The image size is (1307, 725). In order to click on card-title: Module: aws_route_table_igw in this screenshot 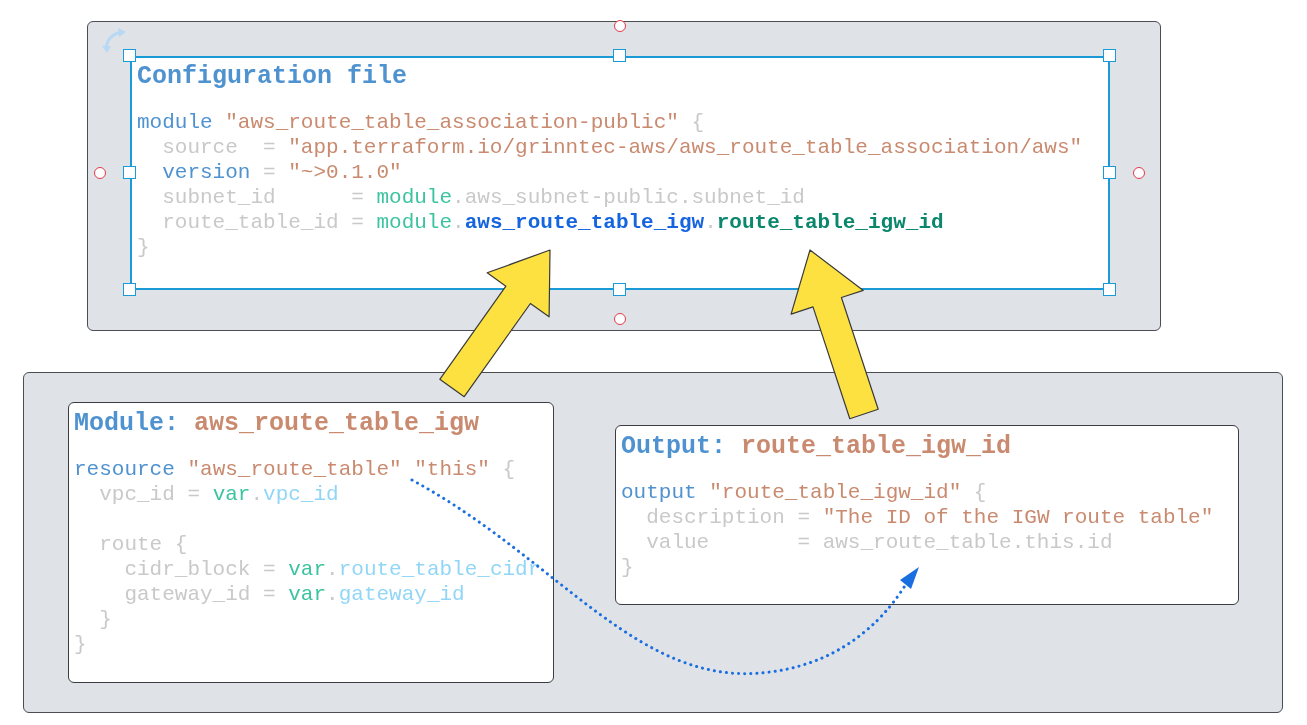, I will do `click(277, 424)`.